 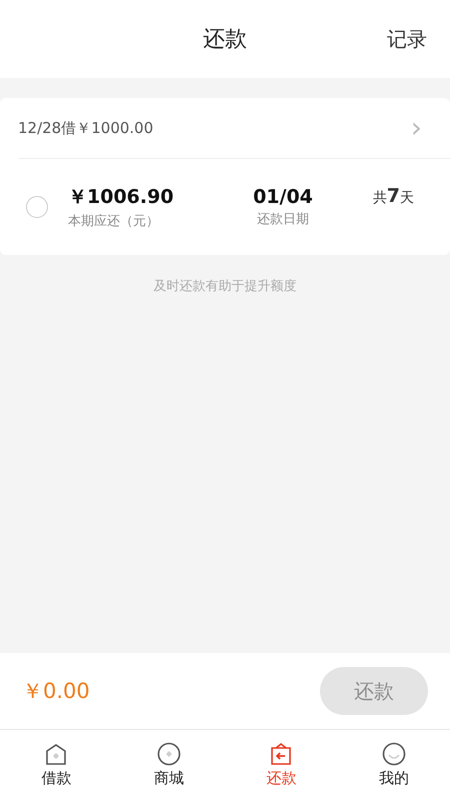 I want to click on amount-label: 本期应还（元）, so click(x=114, y=221).